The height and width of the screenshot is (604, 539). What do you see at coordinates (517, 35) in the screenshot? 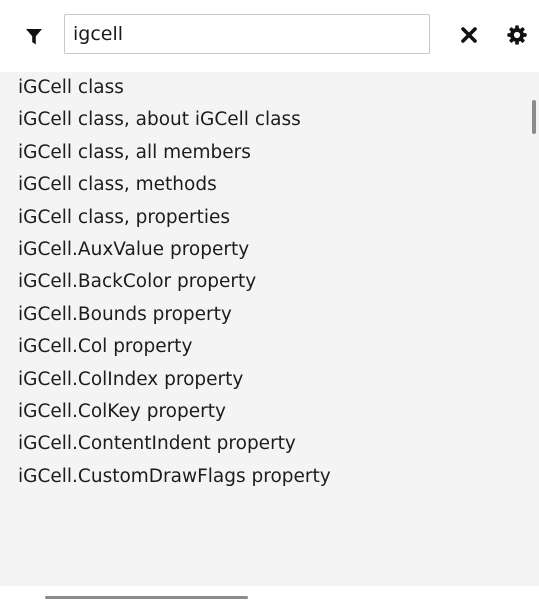
I see `gear-icon` at bounding box center [517, 35].